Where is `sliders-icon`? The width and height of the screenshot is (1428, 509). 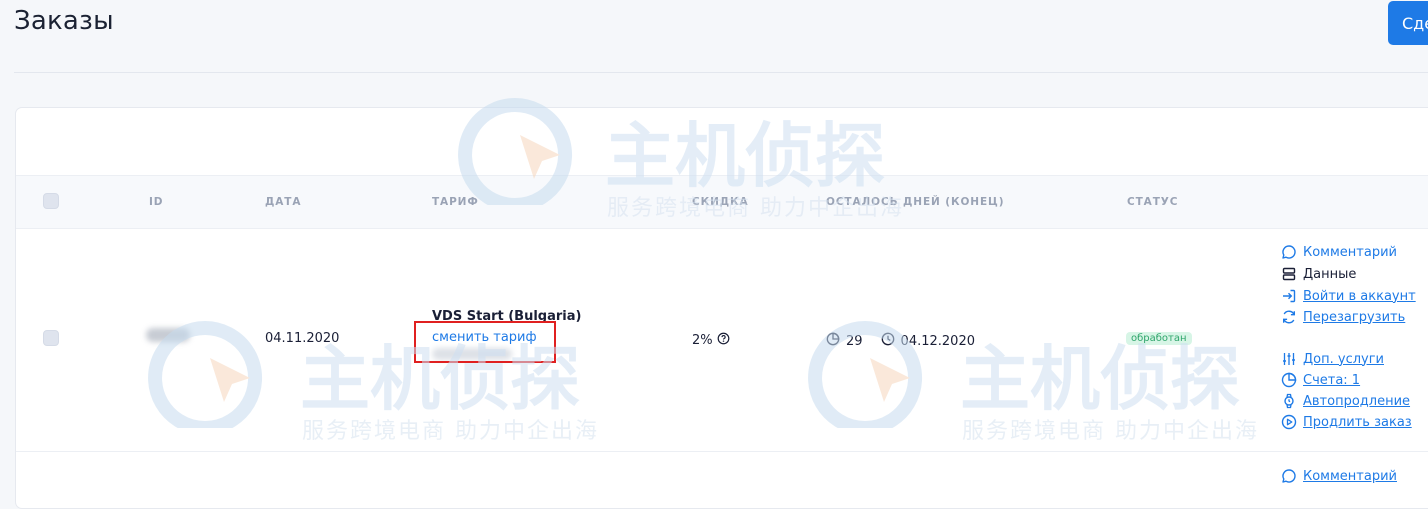
sliders-icon is located at coordinates (1289, 359).